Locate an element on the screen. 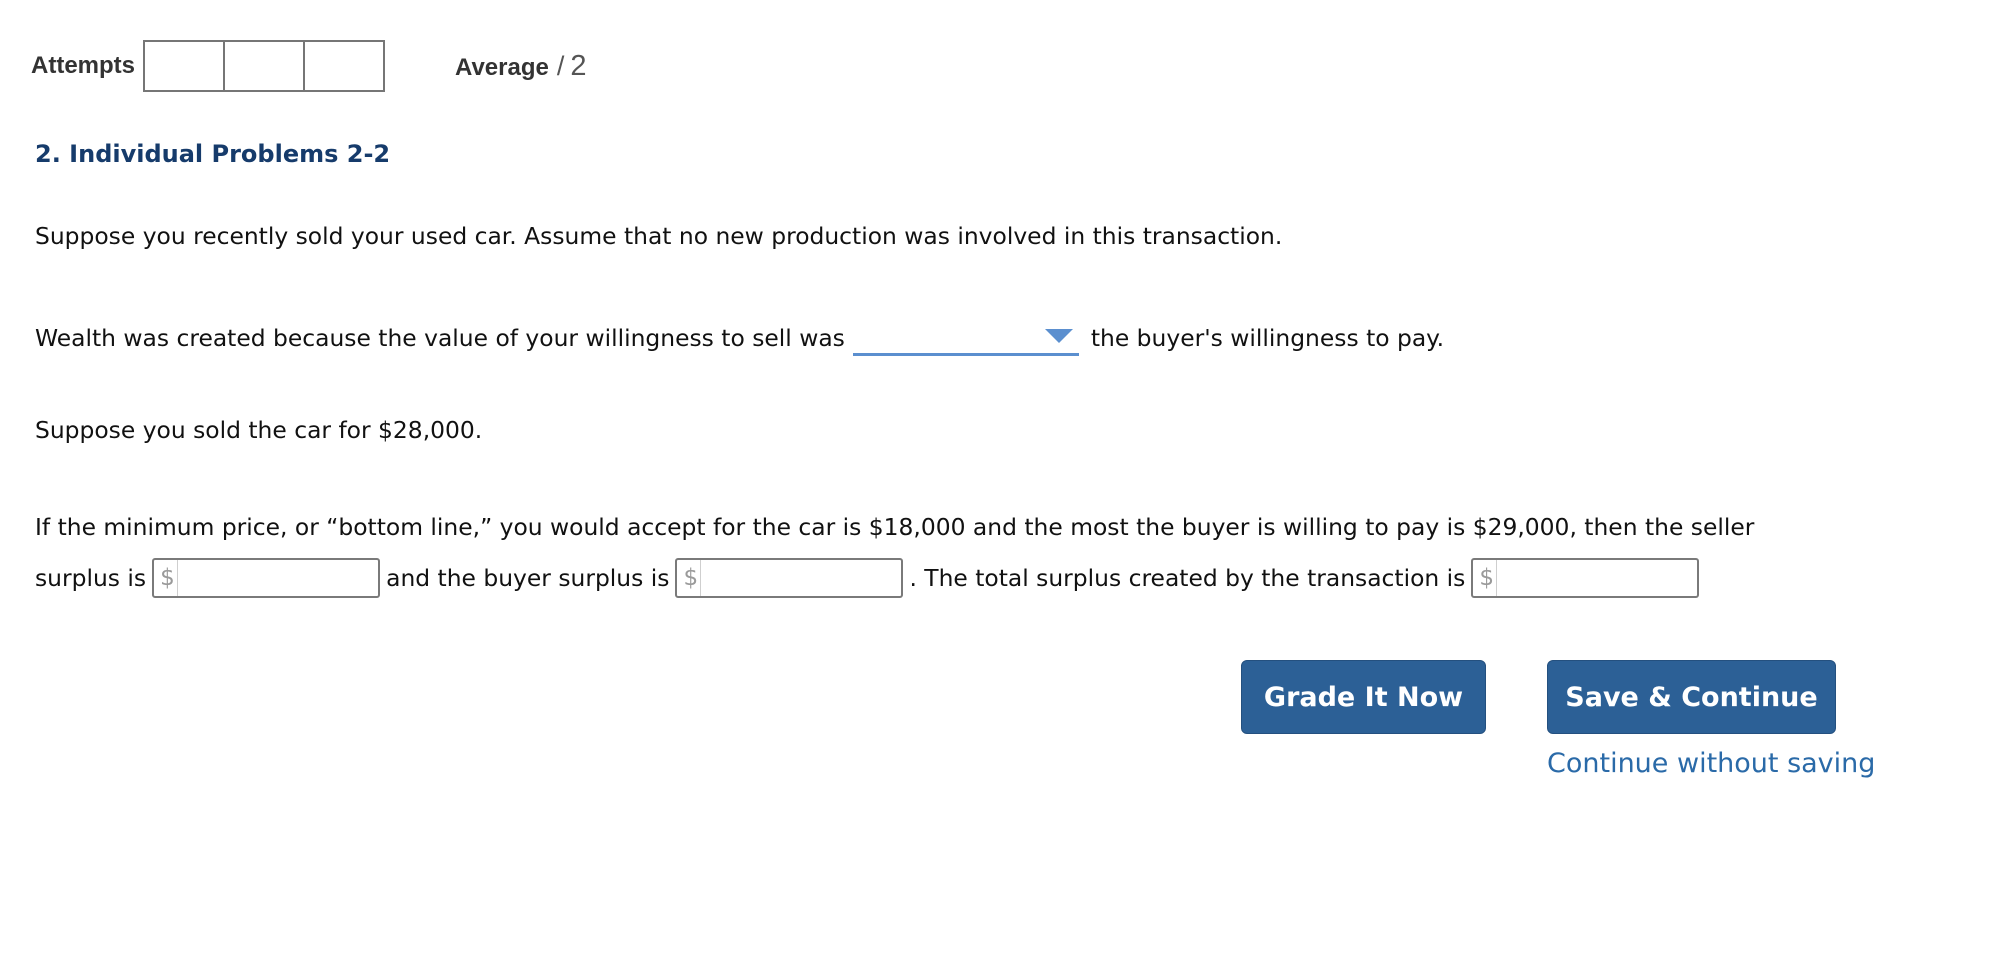 The image size is (1994, 978). buyer-surplus-input is located at coordinates (801, 578).